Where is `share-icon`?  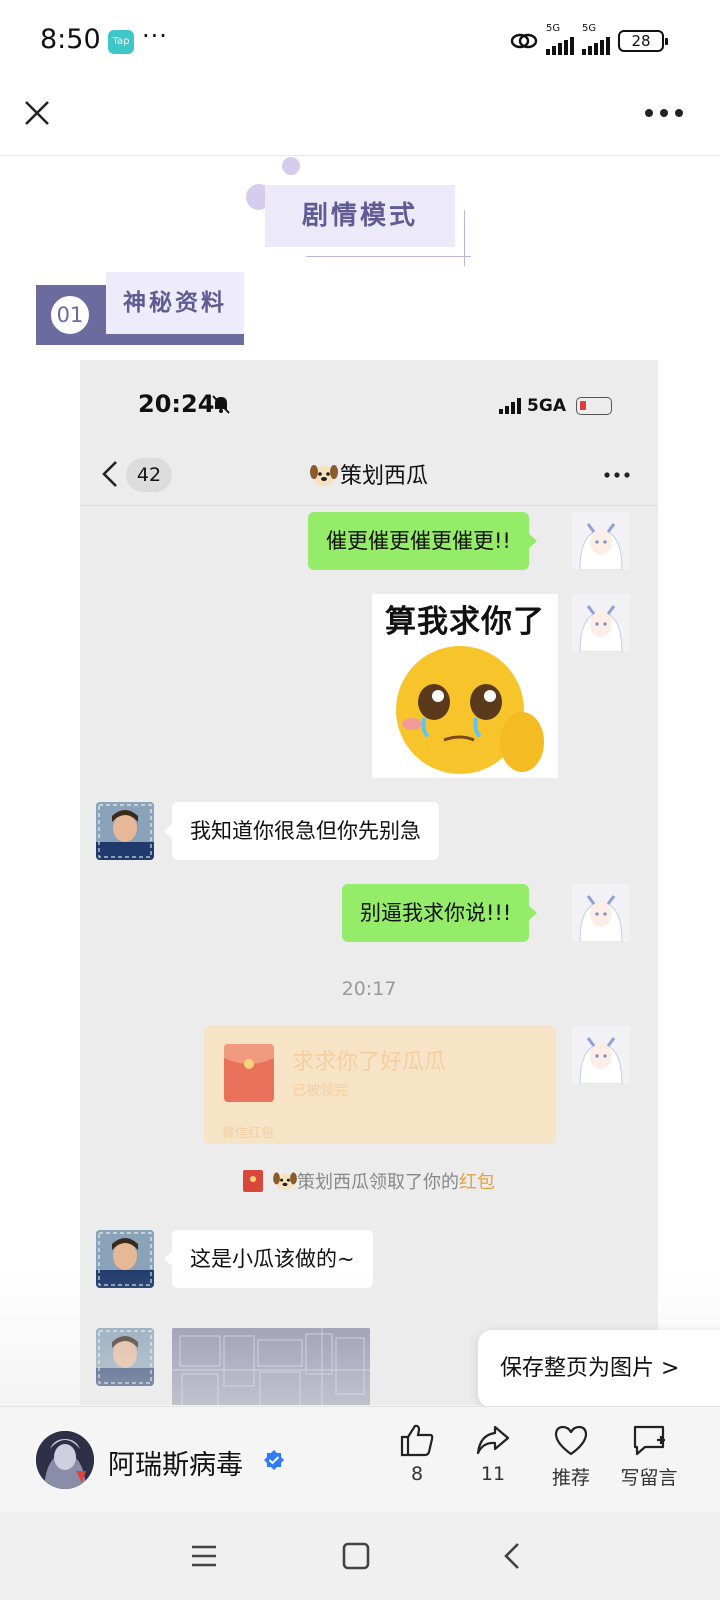 share-icon is located at coordinates (493, 1440).